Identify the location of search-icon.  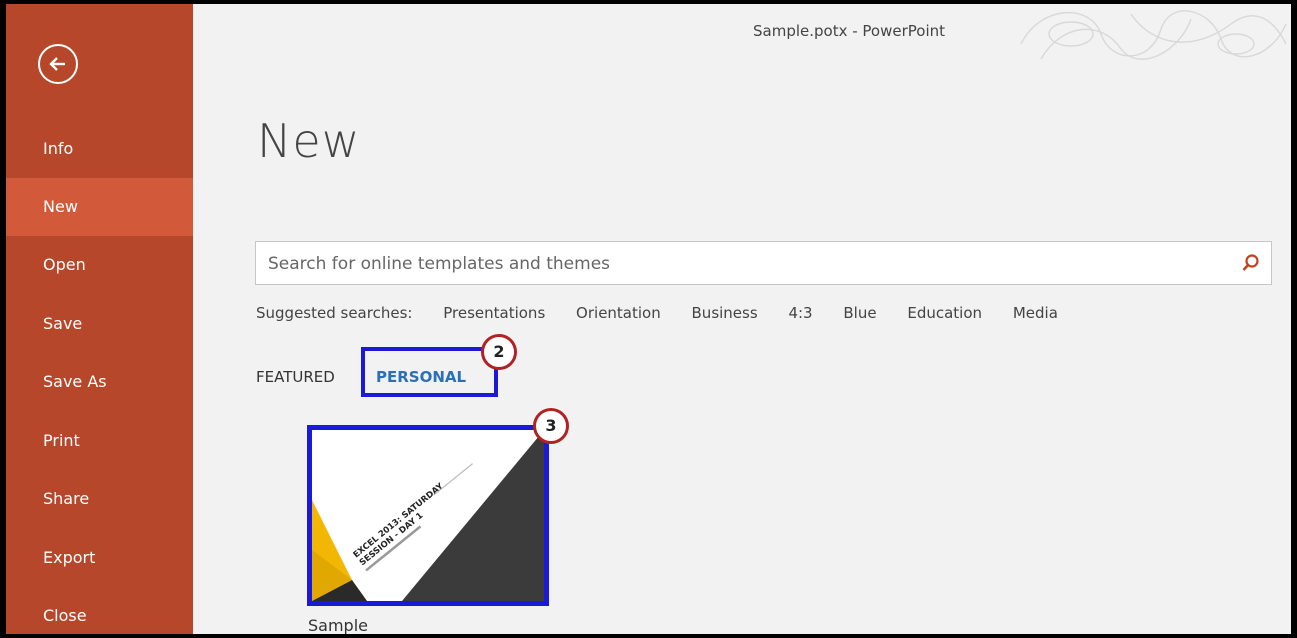
(1251, 263).